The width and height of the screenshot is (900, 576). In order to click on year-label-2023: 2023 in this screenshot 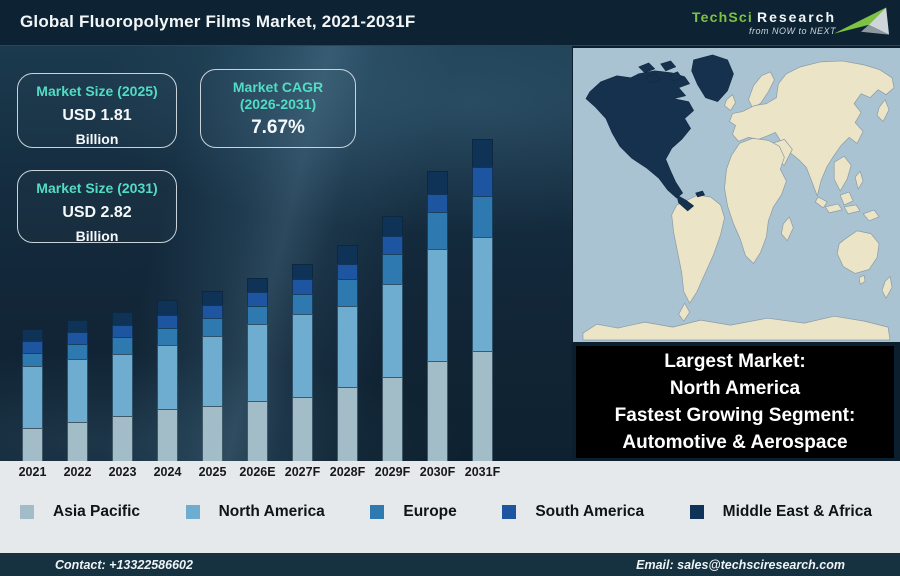, I will do `click(122, 472)`.